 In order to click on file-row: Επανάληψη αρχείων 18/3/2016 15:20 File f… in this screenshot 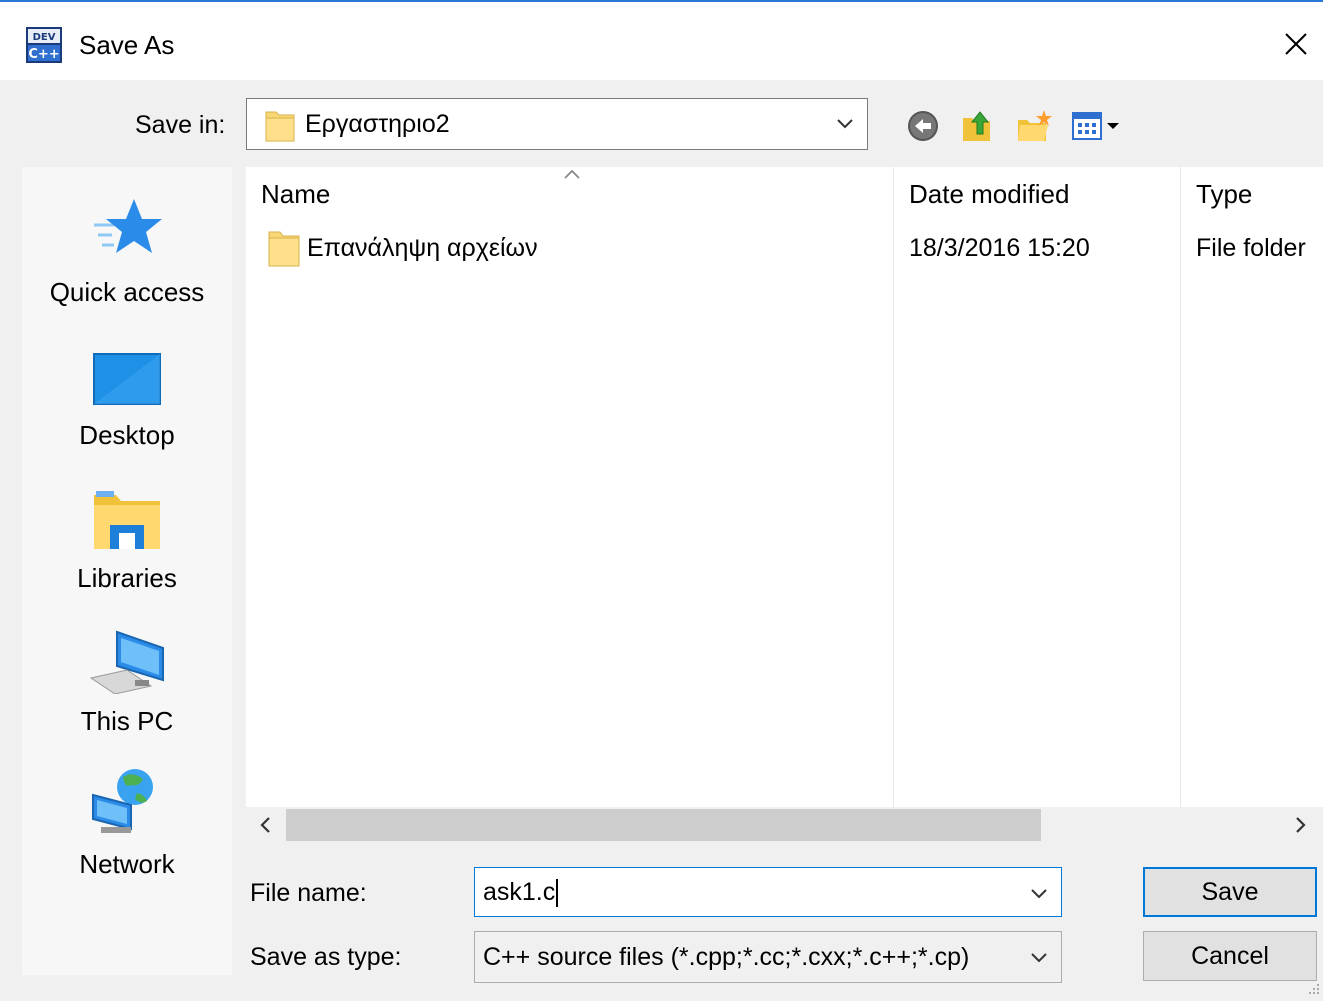, I will do `click(784, 249)`.